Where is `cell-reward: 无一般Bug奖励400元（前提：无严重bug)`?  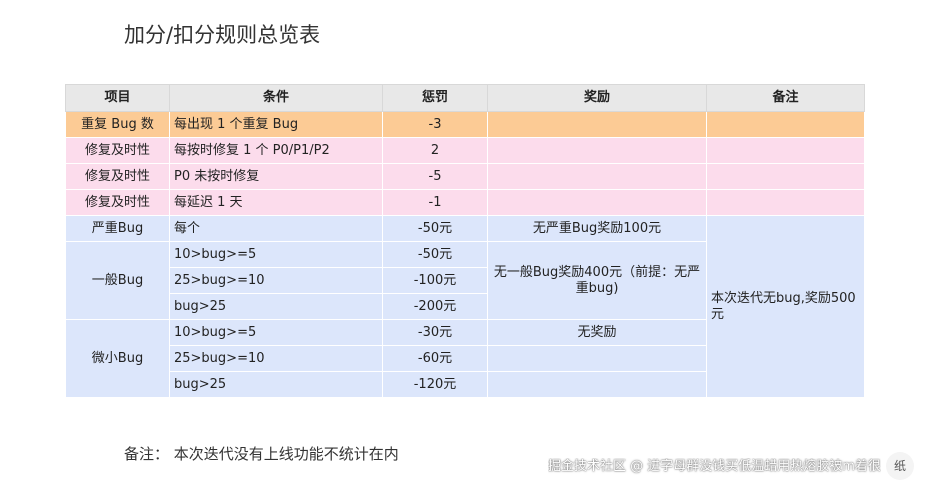
cell-reward: 无一般Bug奖励400元（前提：无严重bug) is located at coordinates (597, 280).